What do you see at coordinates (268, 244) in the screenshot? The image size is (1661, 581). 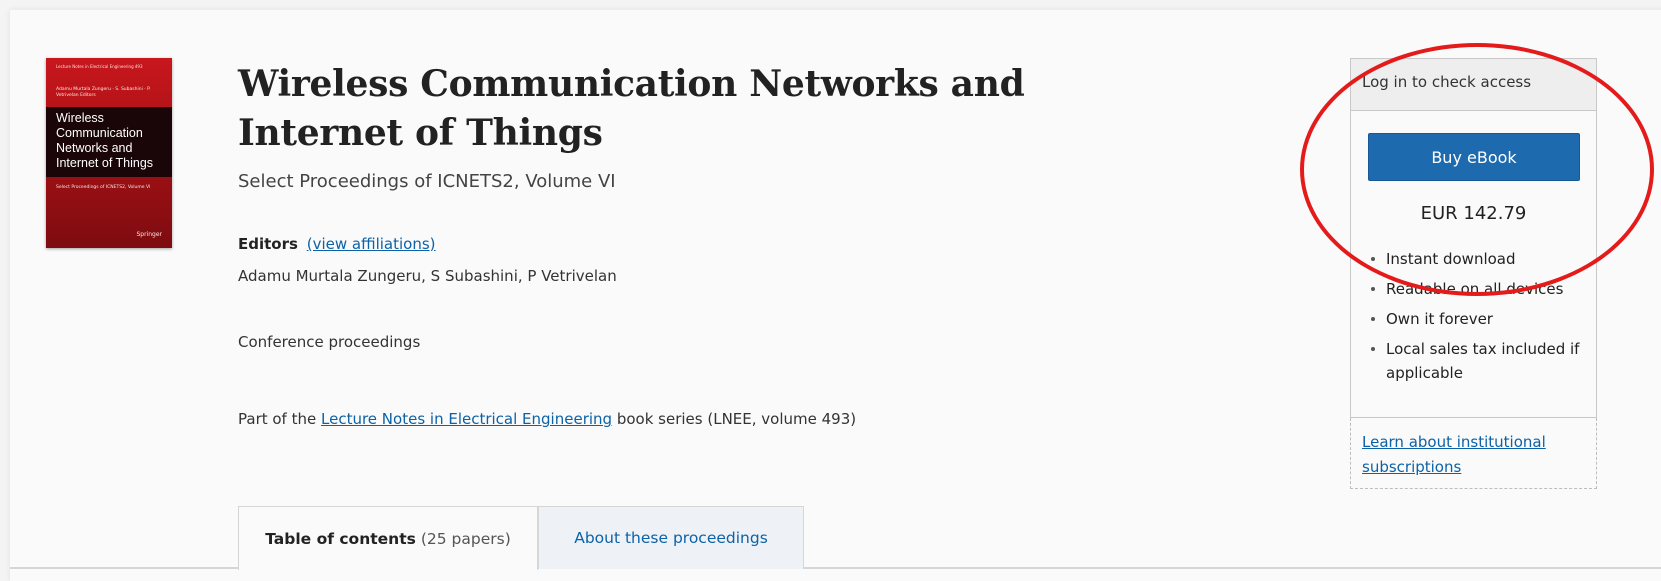 I see `editors-label: Editors` at bounding box center [268, 244].